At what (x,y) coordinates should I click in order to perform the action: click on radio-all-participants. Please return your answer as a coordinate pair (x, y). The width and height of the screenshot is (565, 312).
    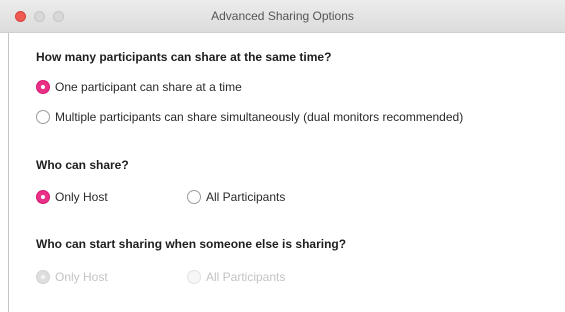
    Looking at the image, I should click on (194, 197).